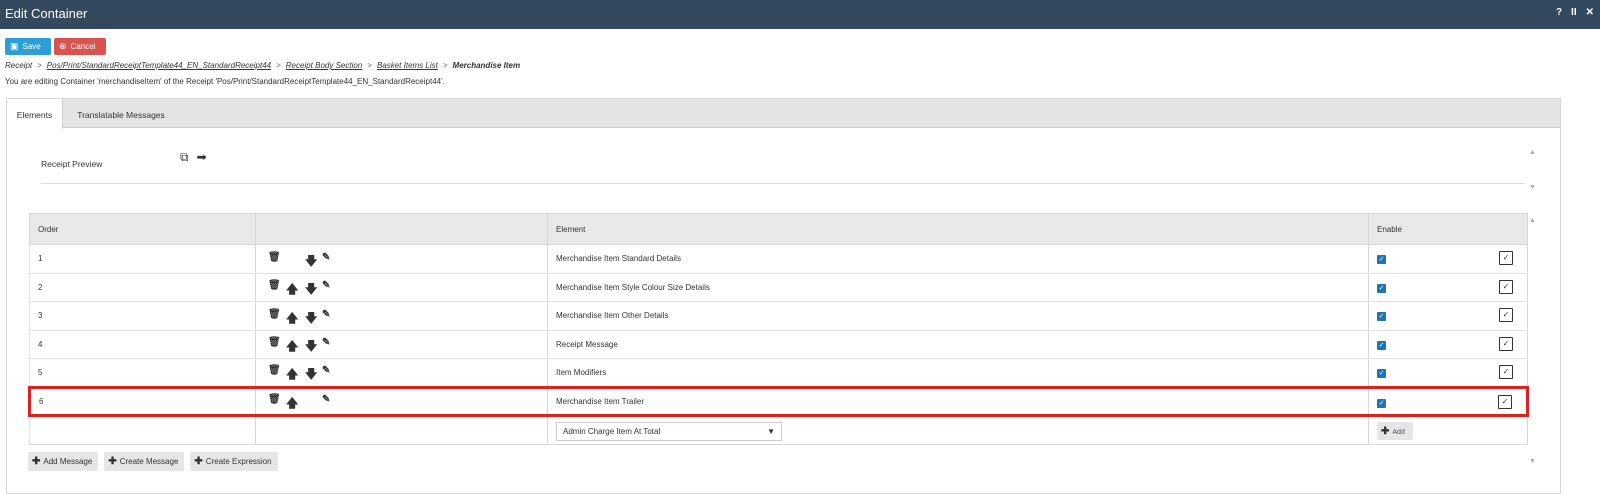 The width and height of the screenshot is (1600, 494). I want to click on create-expression-button: ✚ Create Expression, so click(234, 461).